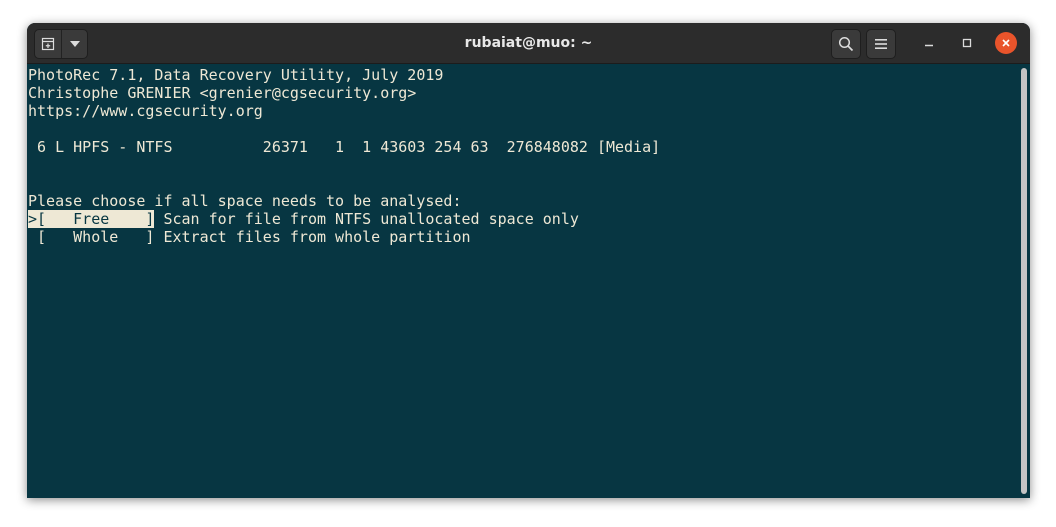 The width and height of the screenshot is (1056, 527). I want to click on hamburger-menu-icon, so click(881, 44).